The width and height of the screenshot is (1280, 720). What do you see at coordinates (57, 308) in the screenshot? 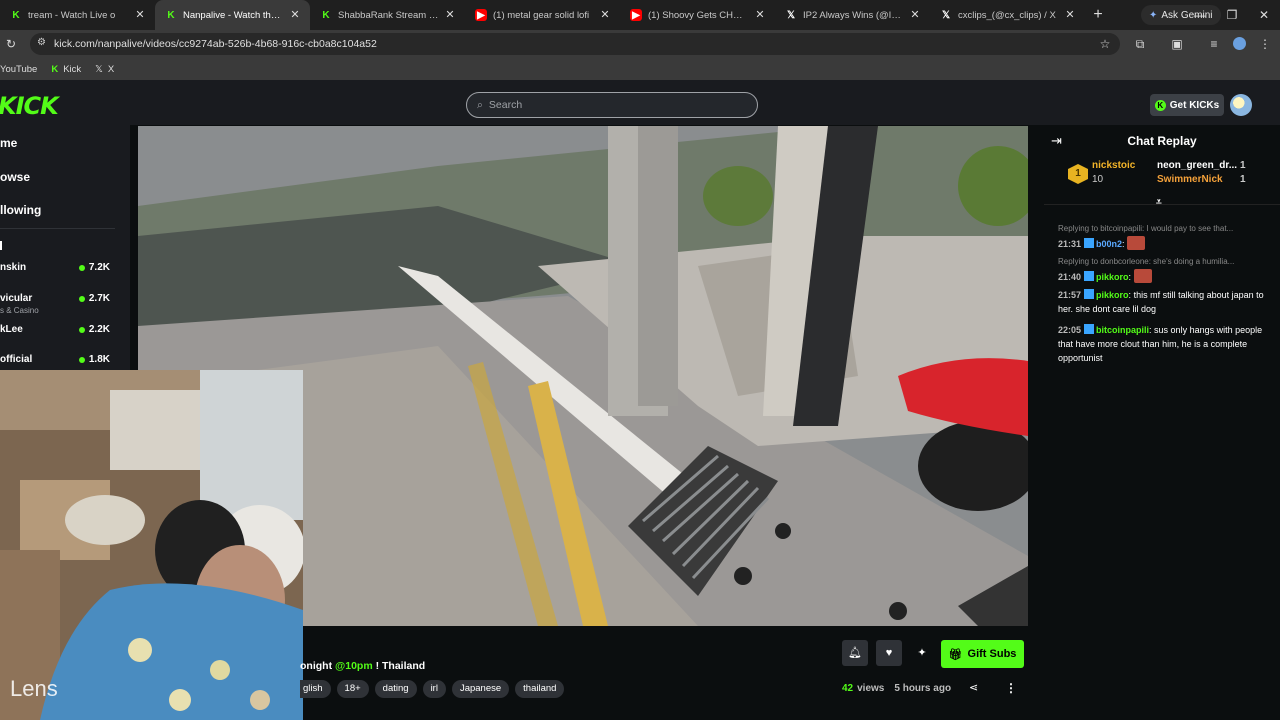
I see `recommended-channel: vicular s & Casino 2.7K` at bounding box center [57, 308].